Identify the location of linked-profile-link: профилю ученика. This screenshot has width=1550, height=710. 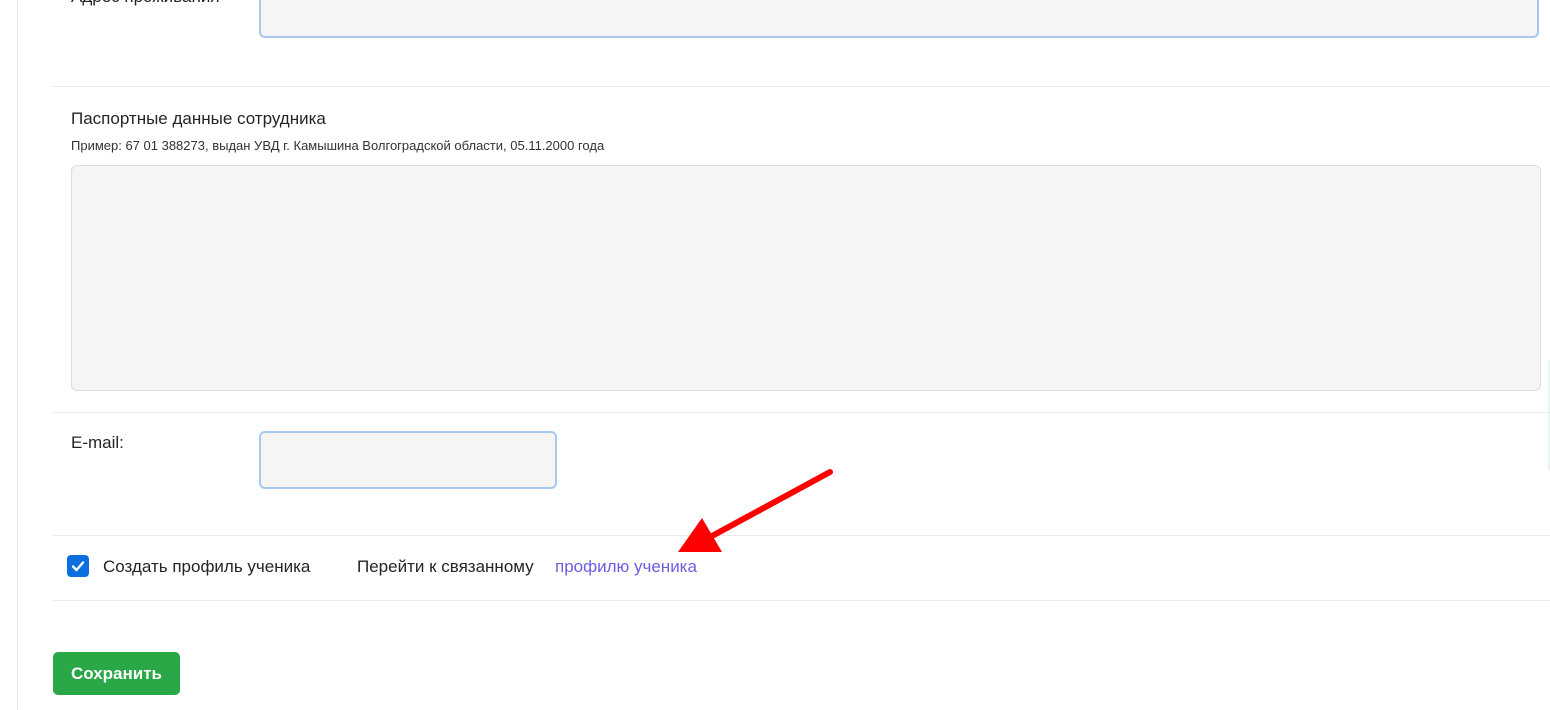
(626, 567).